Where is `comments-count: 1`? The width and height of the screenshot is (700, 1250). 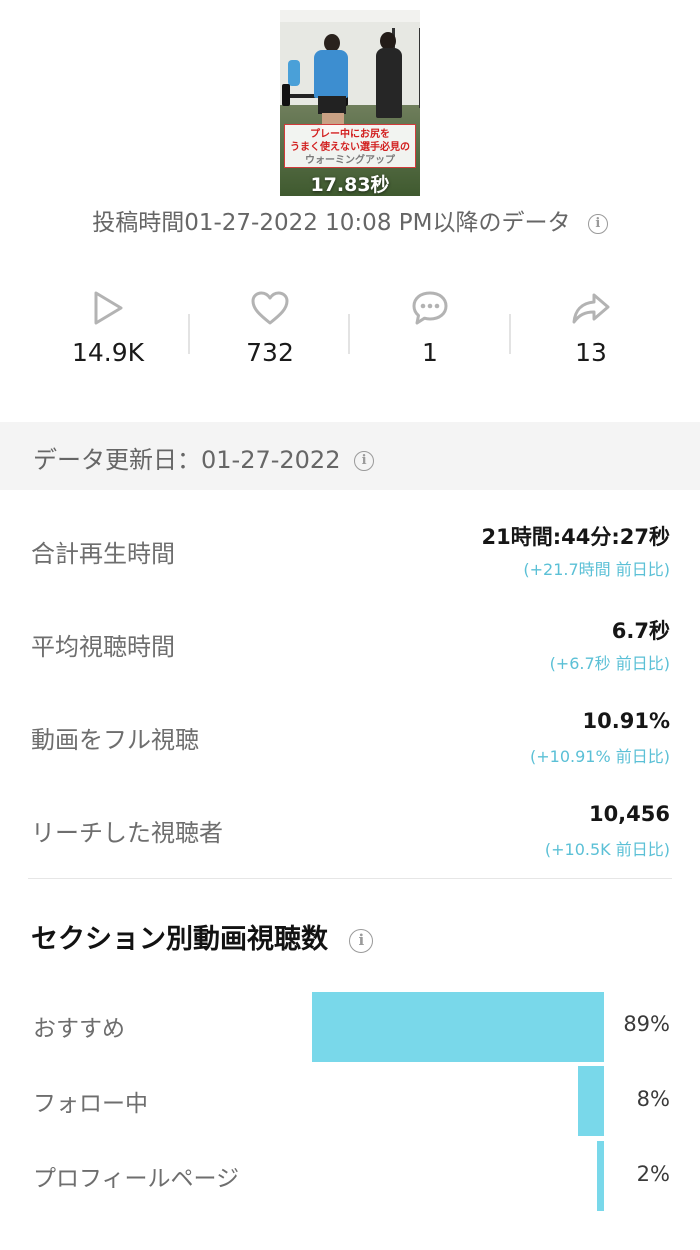 comments-count: 1 is located at coordinates (430, 352).